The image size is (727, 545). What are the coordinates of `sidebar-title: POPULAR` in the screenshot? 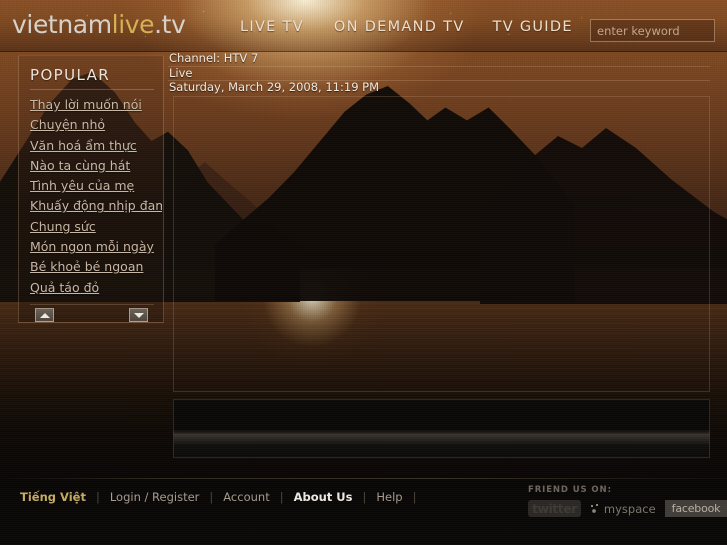 It's located at (70, 75).